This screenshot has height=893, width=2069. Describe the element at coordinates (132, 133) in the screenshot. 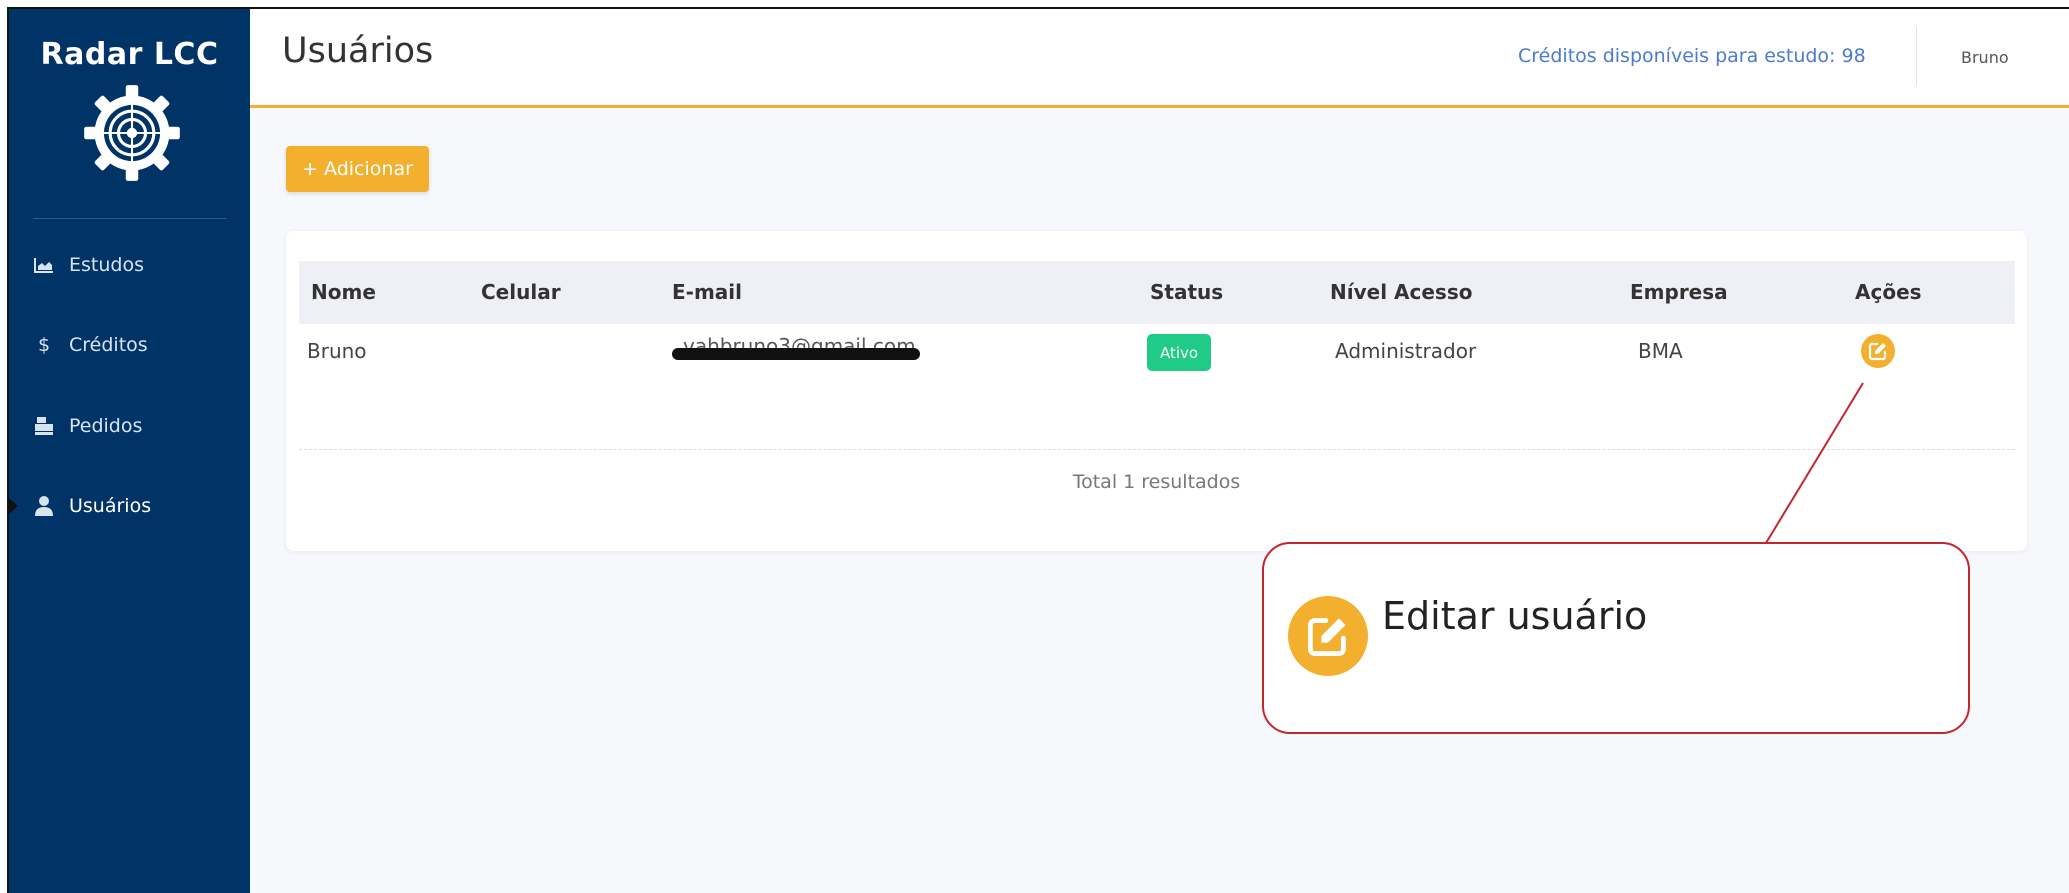

I see `target-gear-icon` at that location.